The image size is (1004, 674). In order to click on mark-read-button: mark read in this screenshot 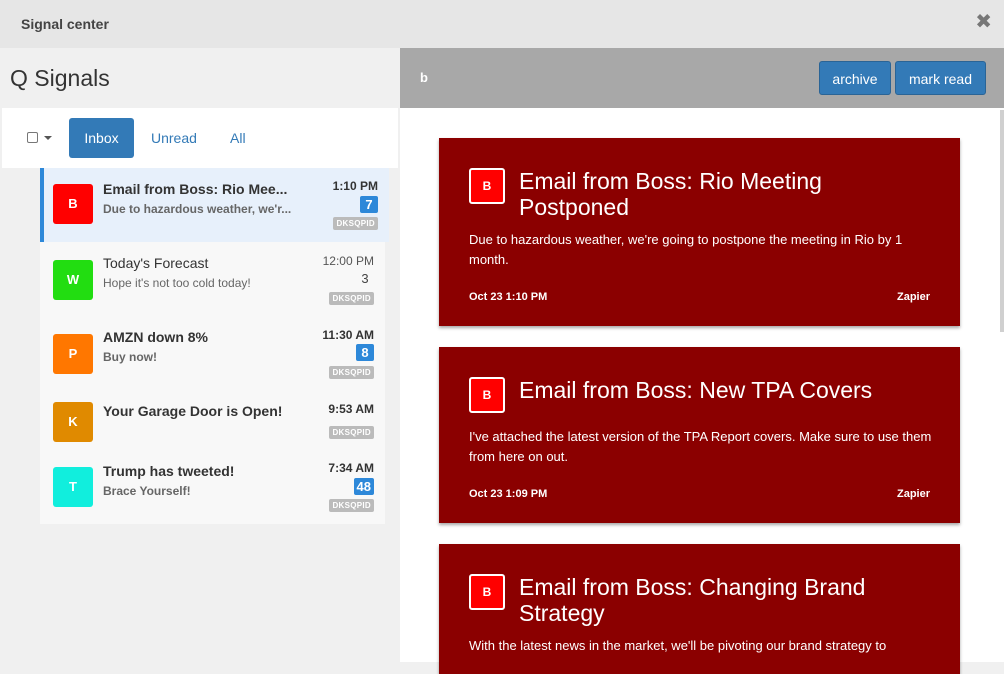, I will do `click(940, 78)`.